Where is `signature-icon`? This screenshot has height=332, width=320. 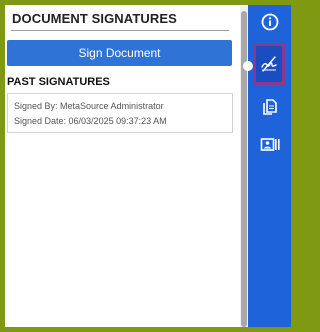 signature-icon is located at coordinates (269, 64).